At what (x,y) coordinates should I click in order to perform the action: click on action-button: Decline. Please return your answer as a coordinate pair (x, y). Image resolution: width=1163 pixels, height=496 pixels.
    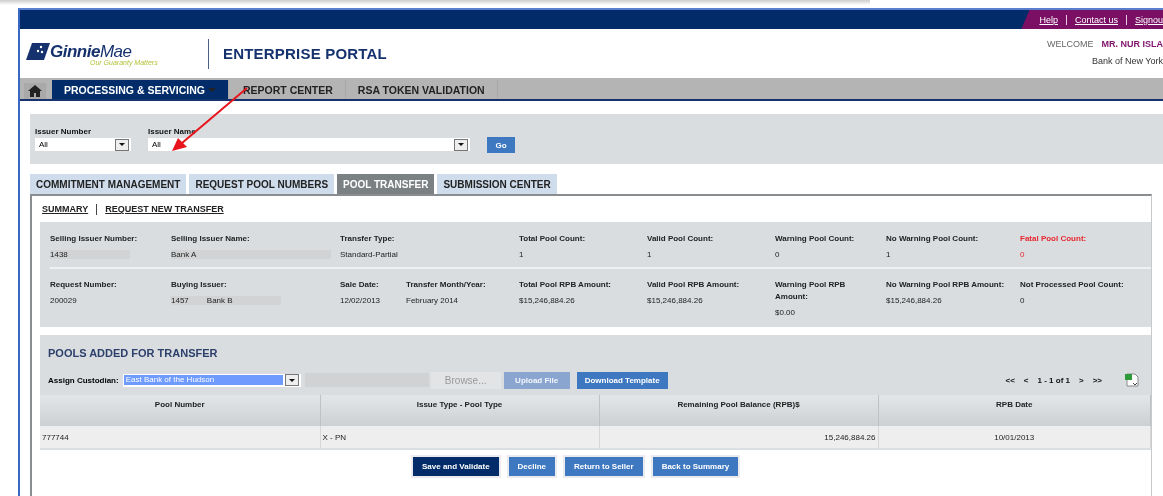
    Looking at the image, I should click on (532, 466).